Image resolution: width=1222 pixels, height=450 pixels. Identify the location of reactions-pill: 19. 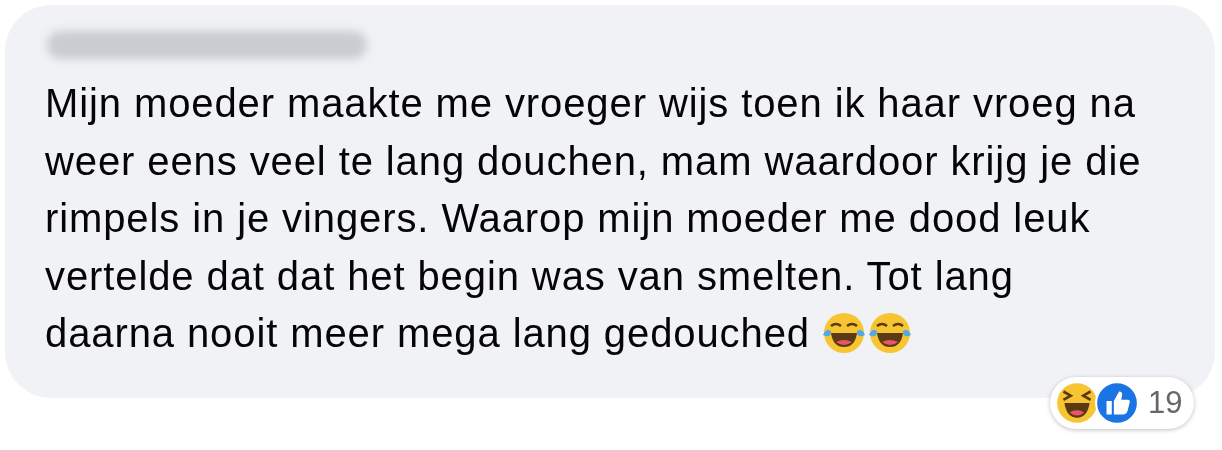
(1122, 403).